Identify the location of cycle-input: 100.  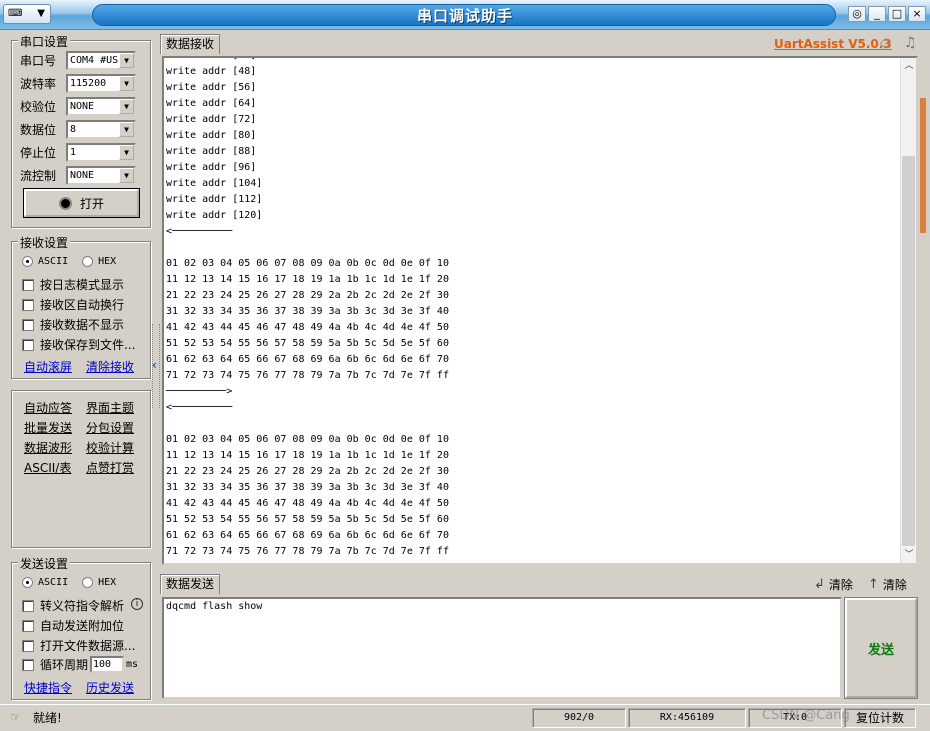
(107, 664).